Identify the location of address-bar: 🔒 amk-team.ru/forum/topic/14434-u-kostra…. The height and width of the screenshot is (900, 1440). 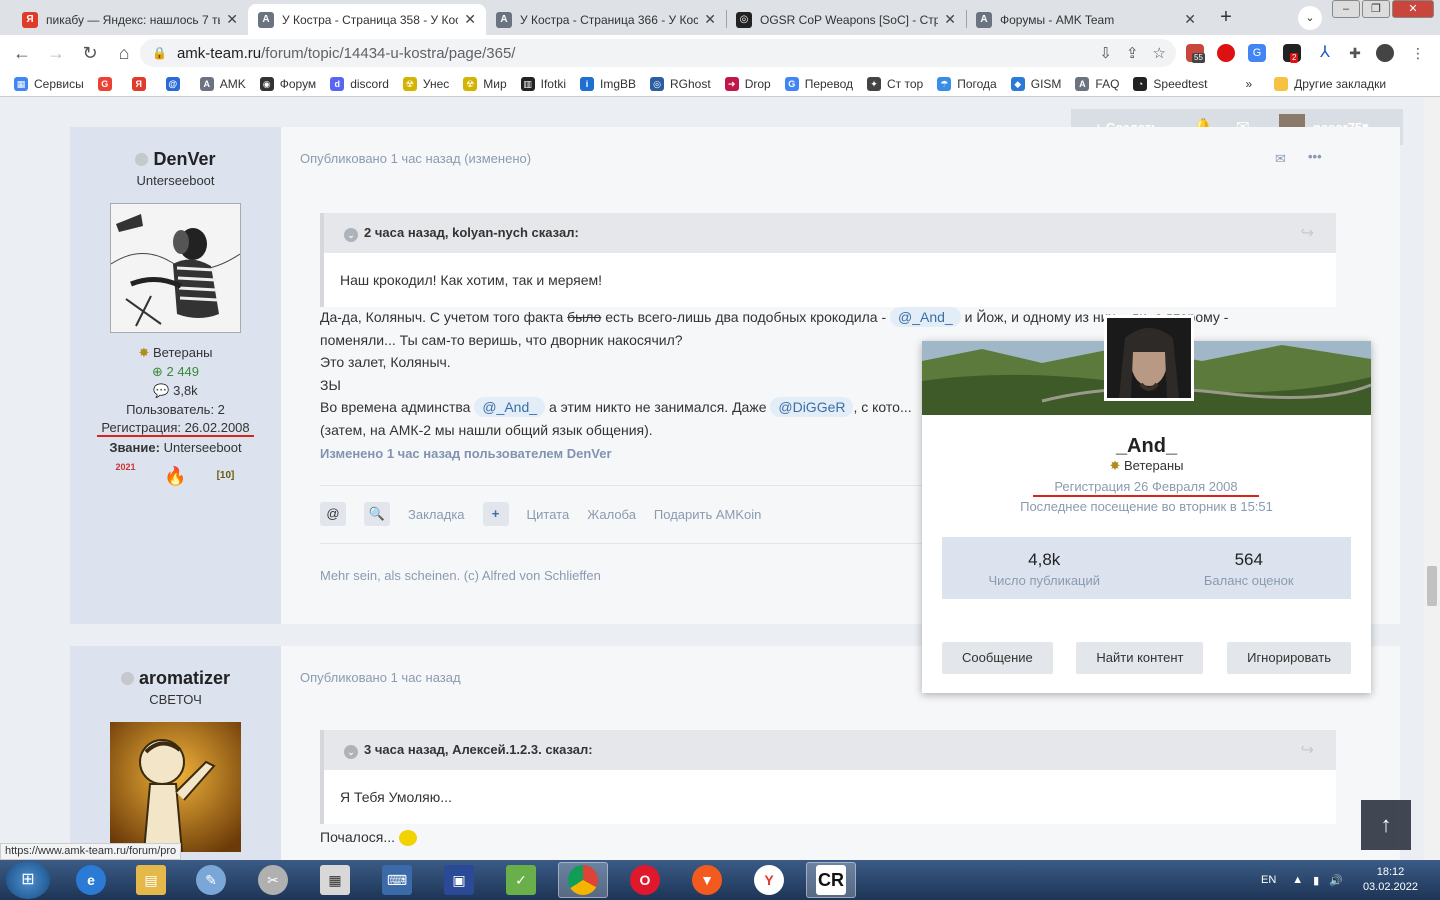
(658, 53).